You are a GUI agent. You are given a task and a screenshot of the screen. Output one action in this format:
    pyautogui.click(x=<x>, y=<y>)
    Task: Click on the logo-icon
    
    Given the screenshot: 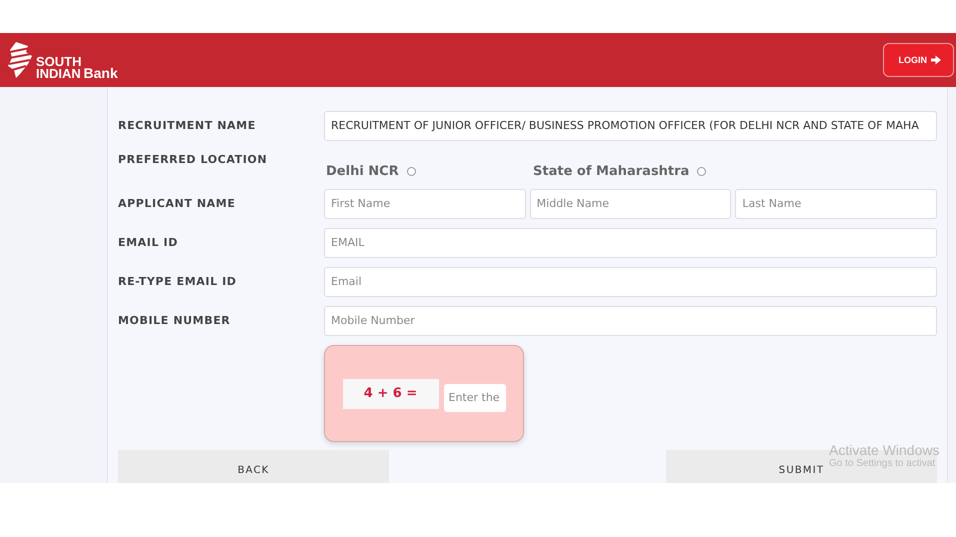 What is the action you would take?
    pyautogui.click(x=20, y=60)
    